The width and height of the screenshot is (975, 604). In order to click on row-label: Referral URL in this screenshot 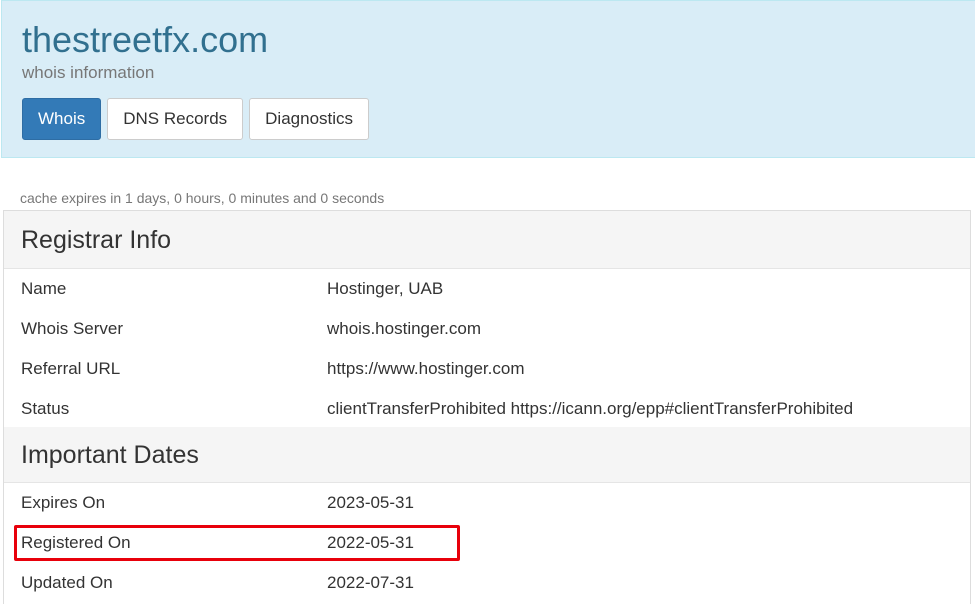, I will do `click(71, 368)`.